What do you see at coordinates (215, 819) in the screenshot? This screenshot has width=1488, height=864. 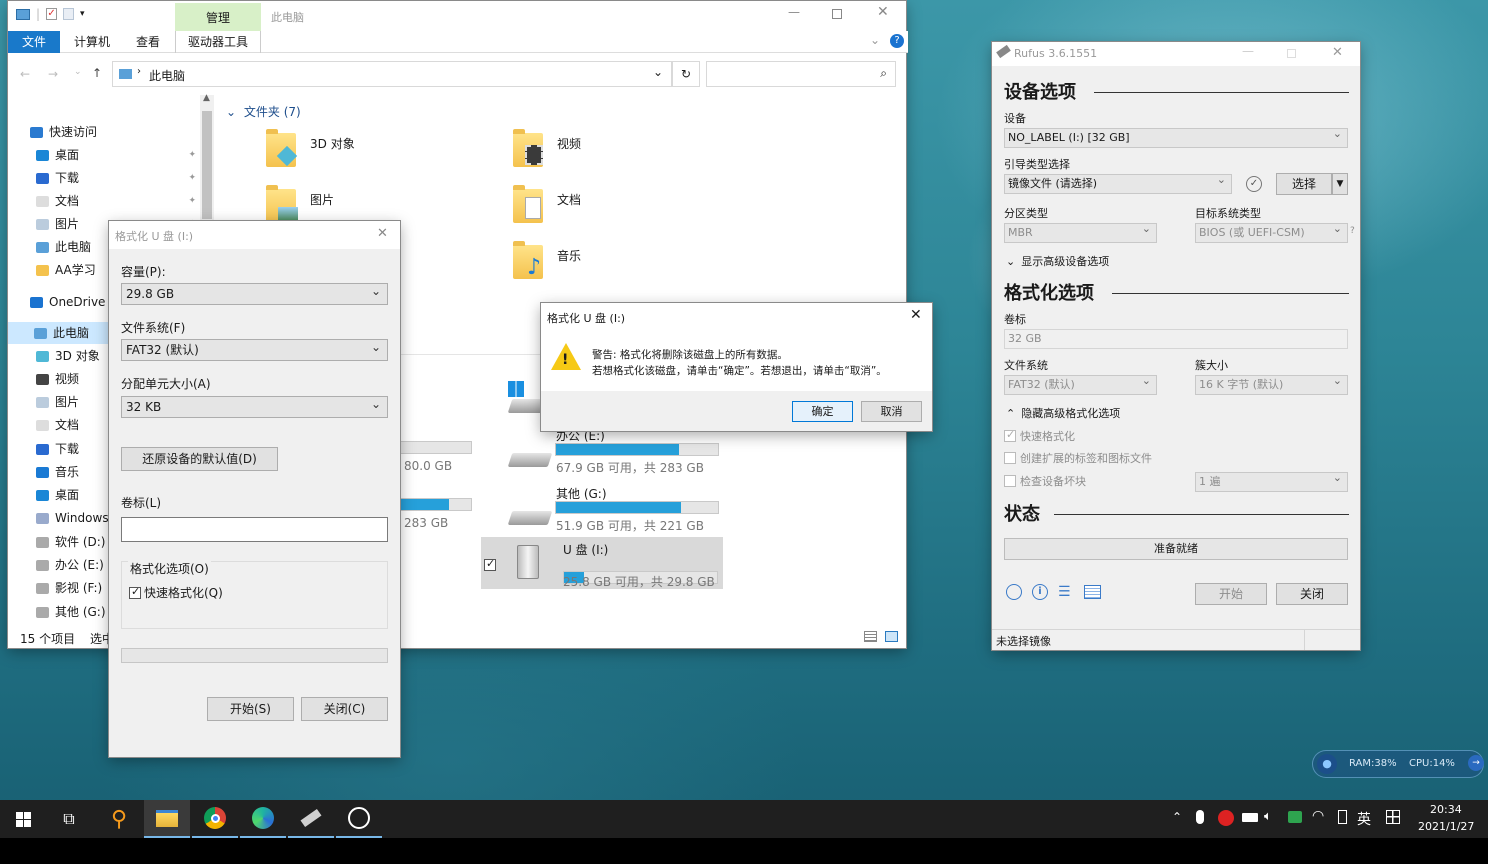 I see `chrome-icon` at bounding box center [215, 819].